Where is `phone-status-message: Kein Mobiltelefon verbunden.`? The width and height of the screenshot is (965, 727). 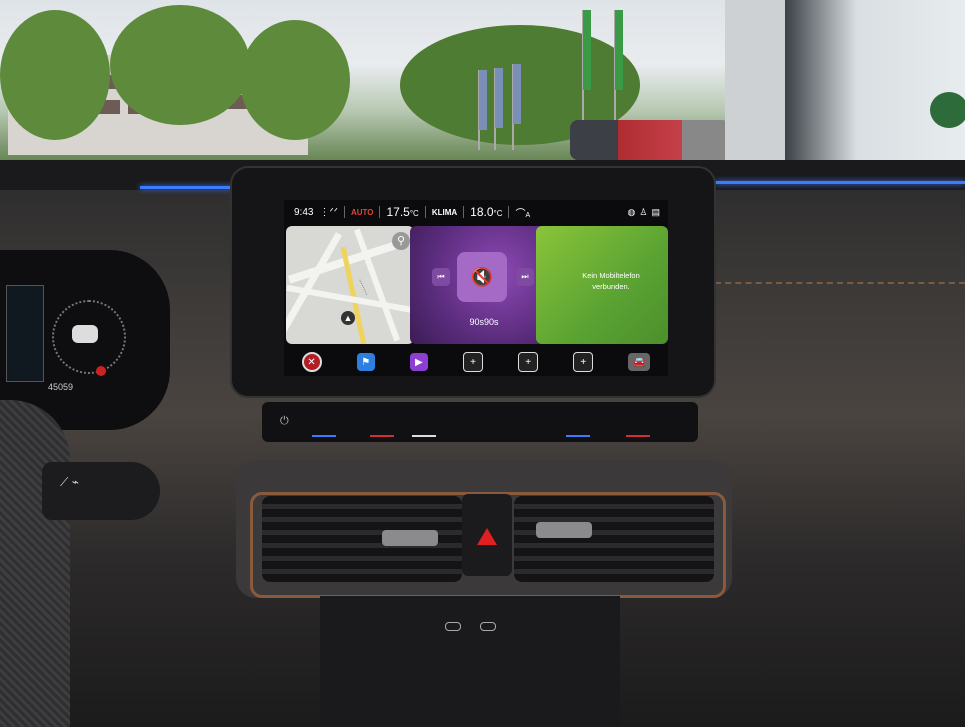
phone-status-message: Kein Mobiltelefon verbunden. is located at coordinates (611, 281).